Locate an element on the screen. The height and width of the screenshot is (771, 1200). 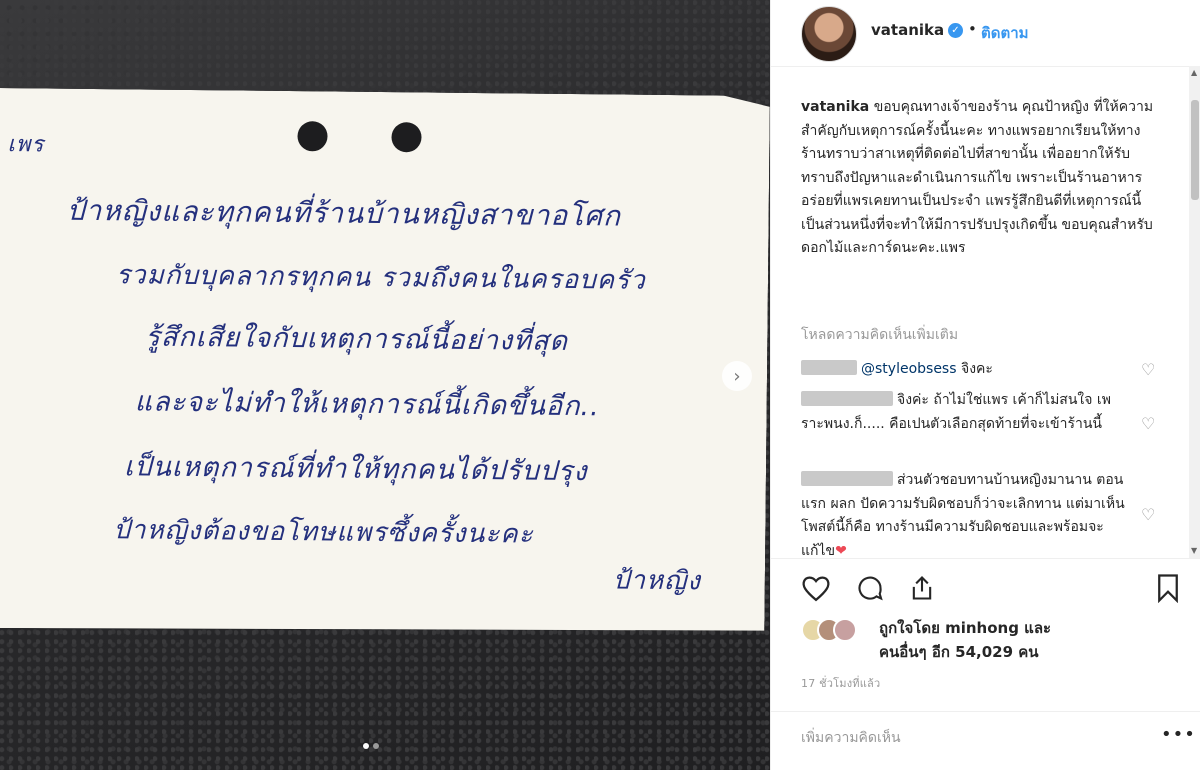
post-actions is located at coordinates (985, 588).